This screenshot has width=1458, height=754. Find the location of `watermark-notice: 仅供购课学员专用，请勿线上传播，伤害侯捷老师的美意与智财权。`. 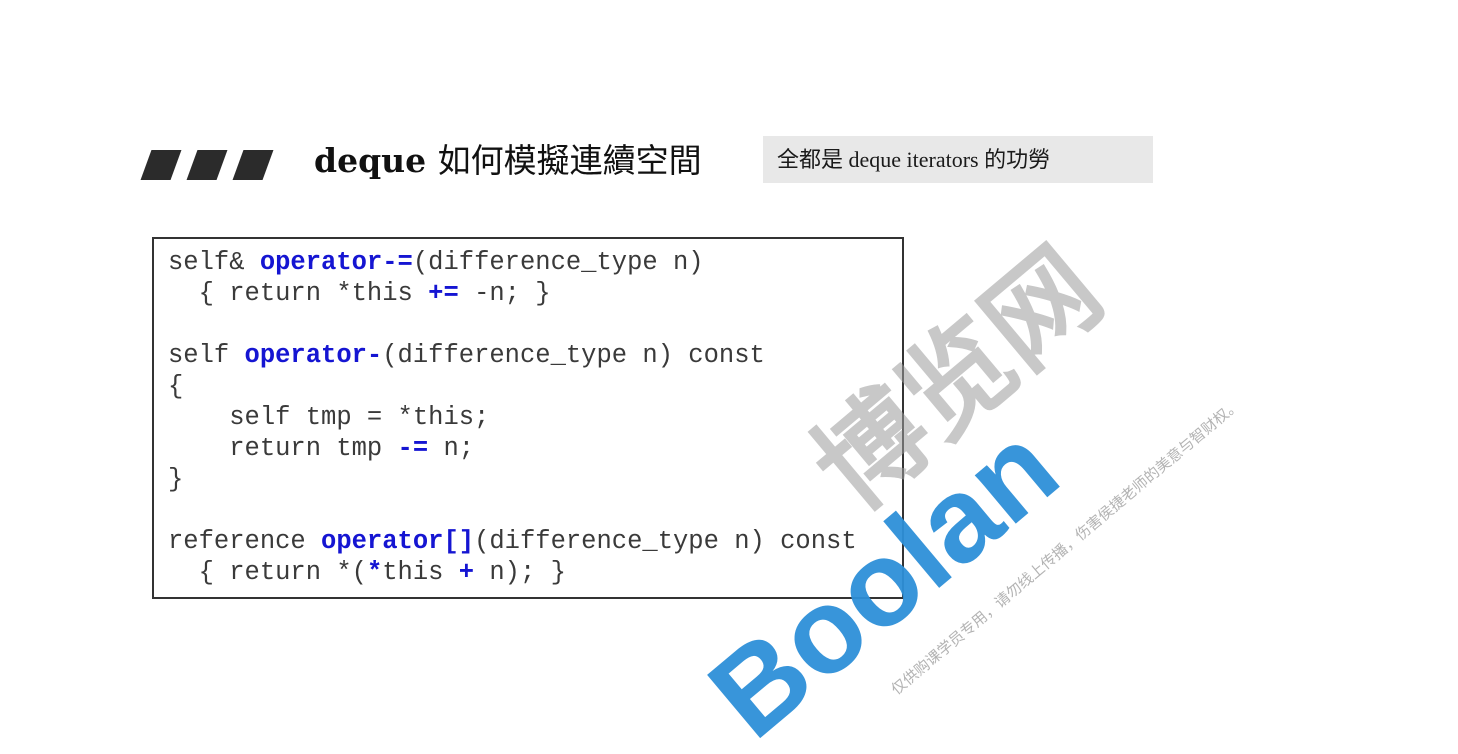

watermark-notice: 仅供购课学员专用，请勿线上传播，伤害侯捷老师的美意与智财权。 is located at coordinates (1066, 546).